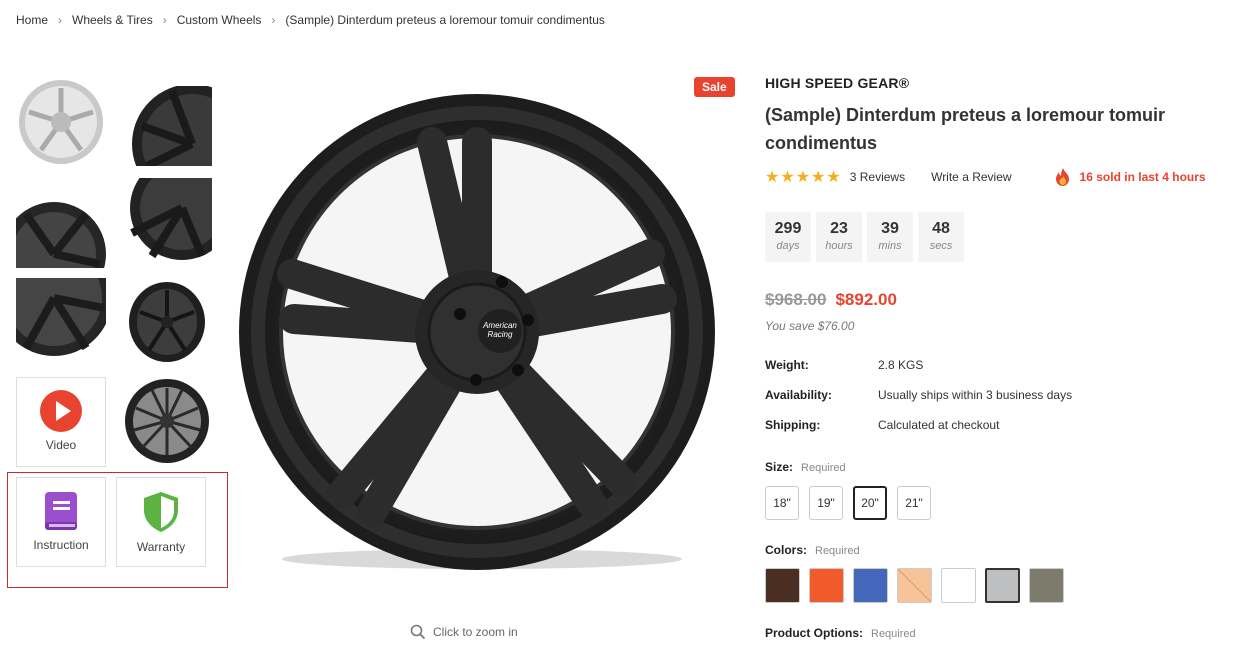 This screenshot has width=1259, height=652. What do you see at coordinates (32, 20) in the screenshot?
I see `breadcrumb-home: Home` at bounding box center [32, 20].